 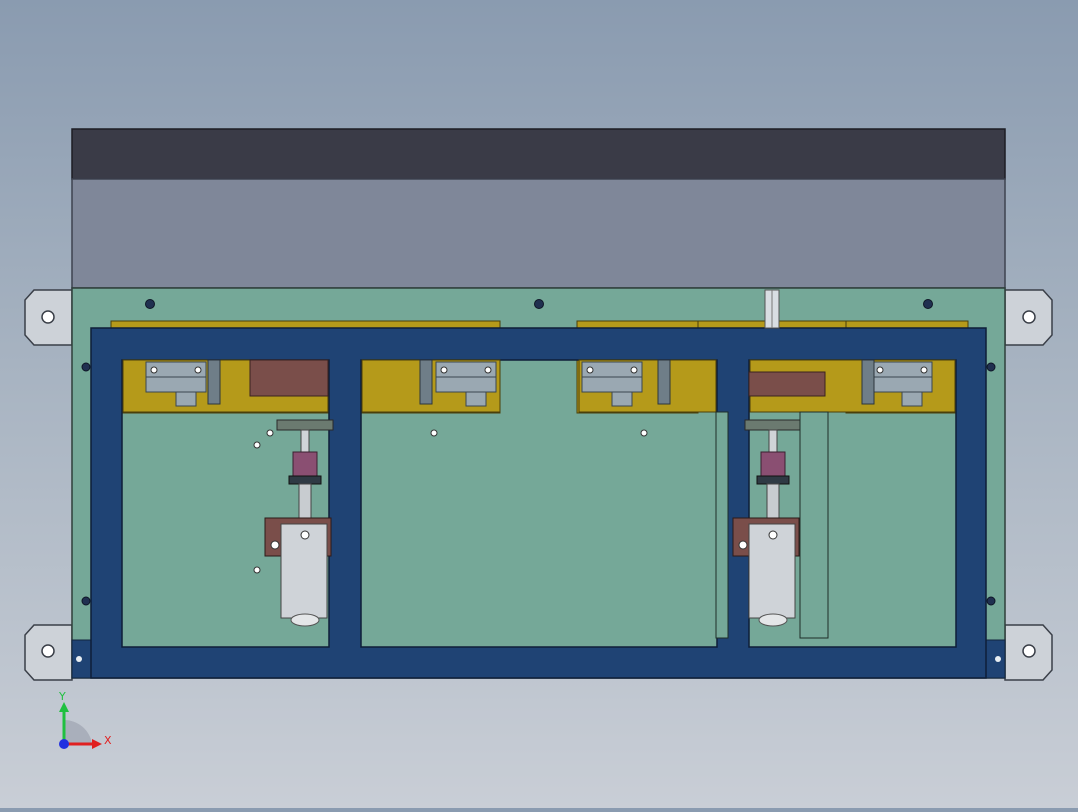 What do you see at coordinates (476, 399) in the screenshot?
I see `slide-block-2-foot` at bounding box center [476, 399].